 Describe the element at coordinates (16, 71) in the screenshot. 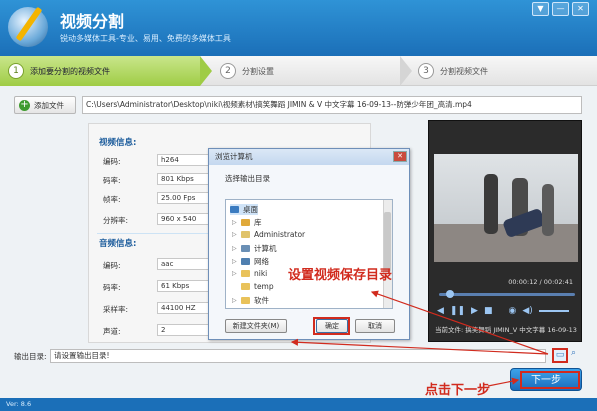

I see `step-number: 1` at that location.